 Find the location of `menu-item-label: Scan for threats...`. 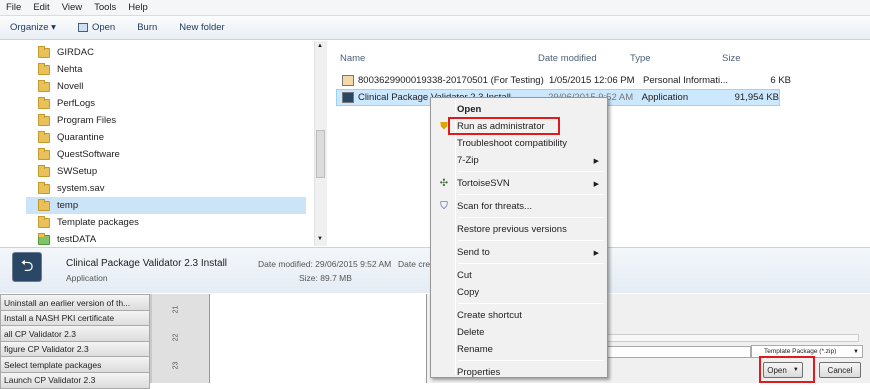

menu-item-label: Scan for threats... is located at coordinates (494, 206).